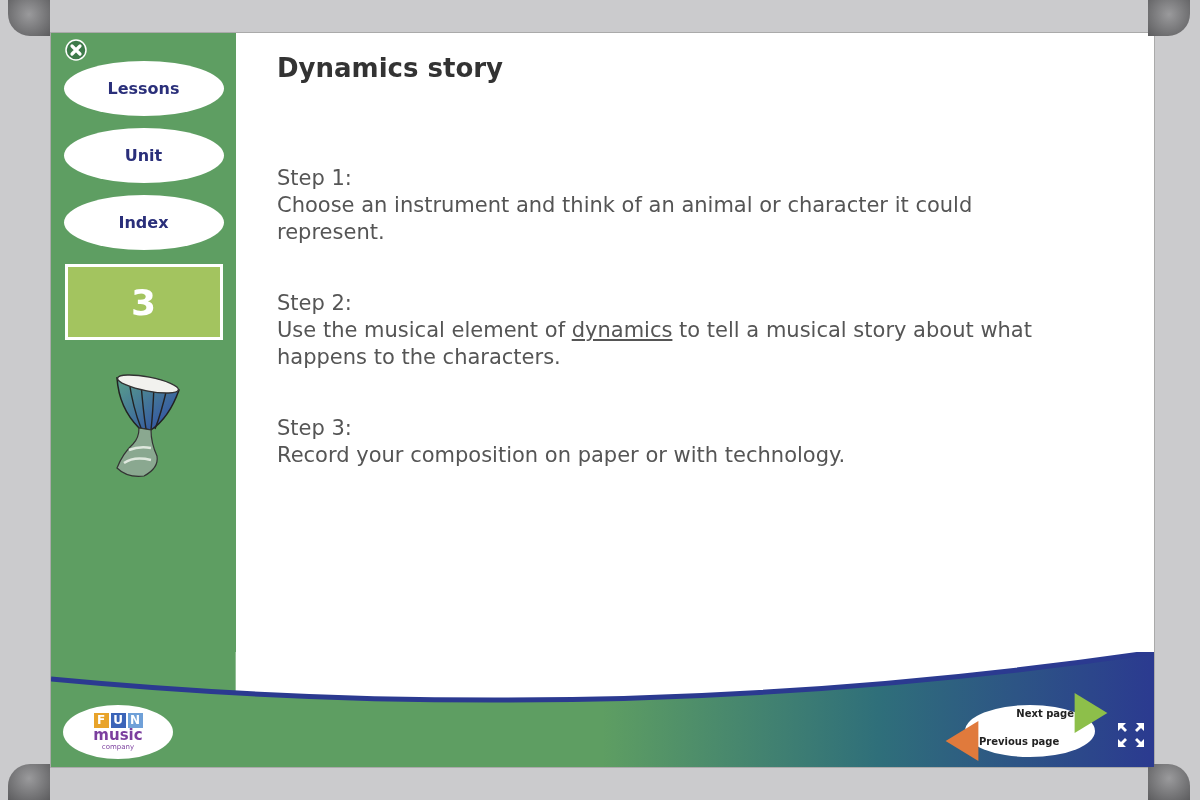 This screenshot has width=1200, height=800. I want to click on right-arrow-icon, so click(1091, 713).